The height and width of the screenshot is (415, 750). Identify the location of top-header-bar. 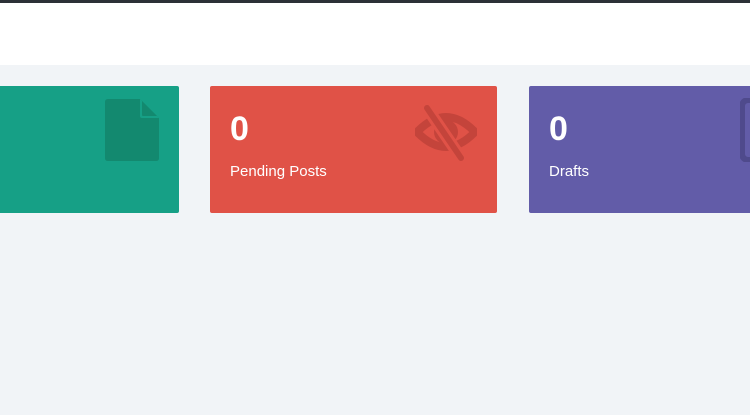
(375, 34).